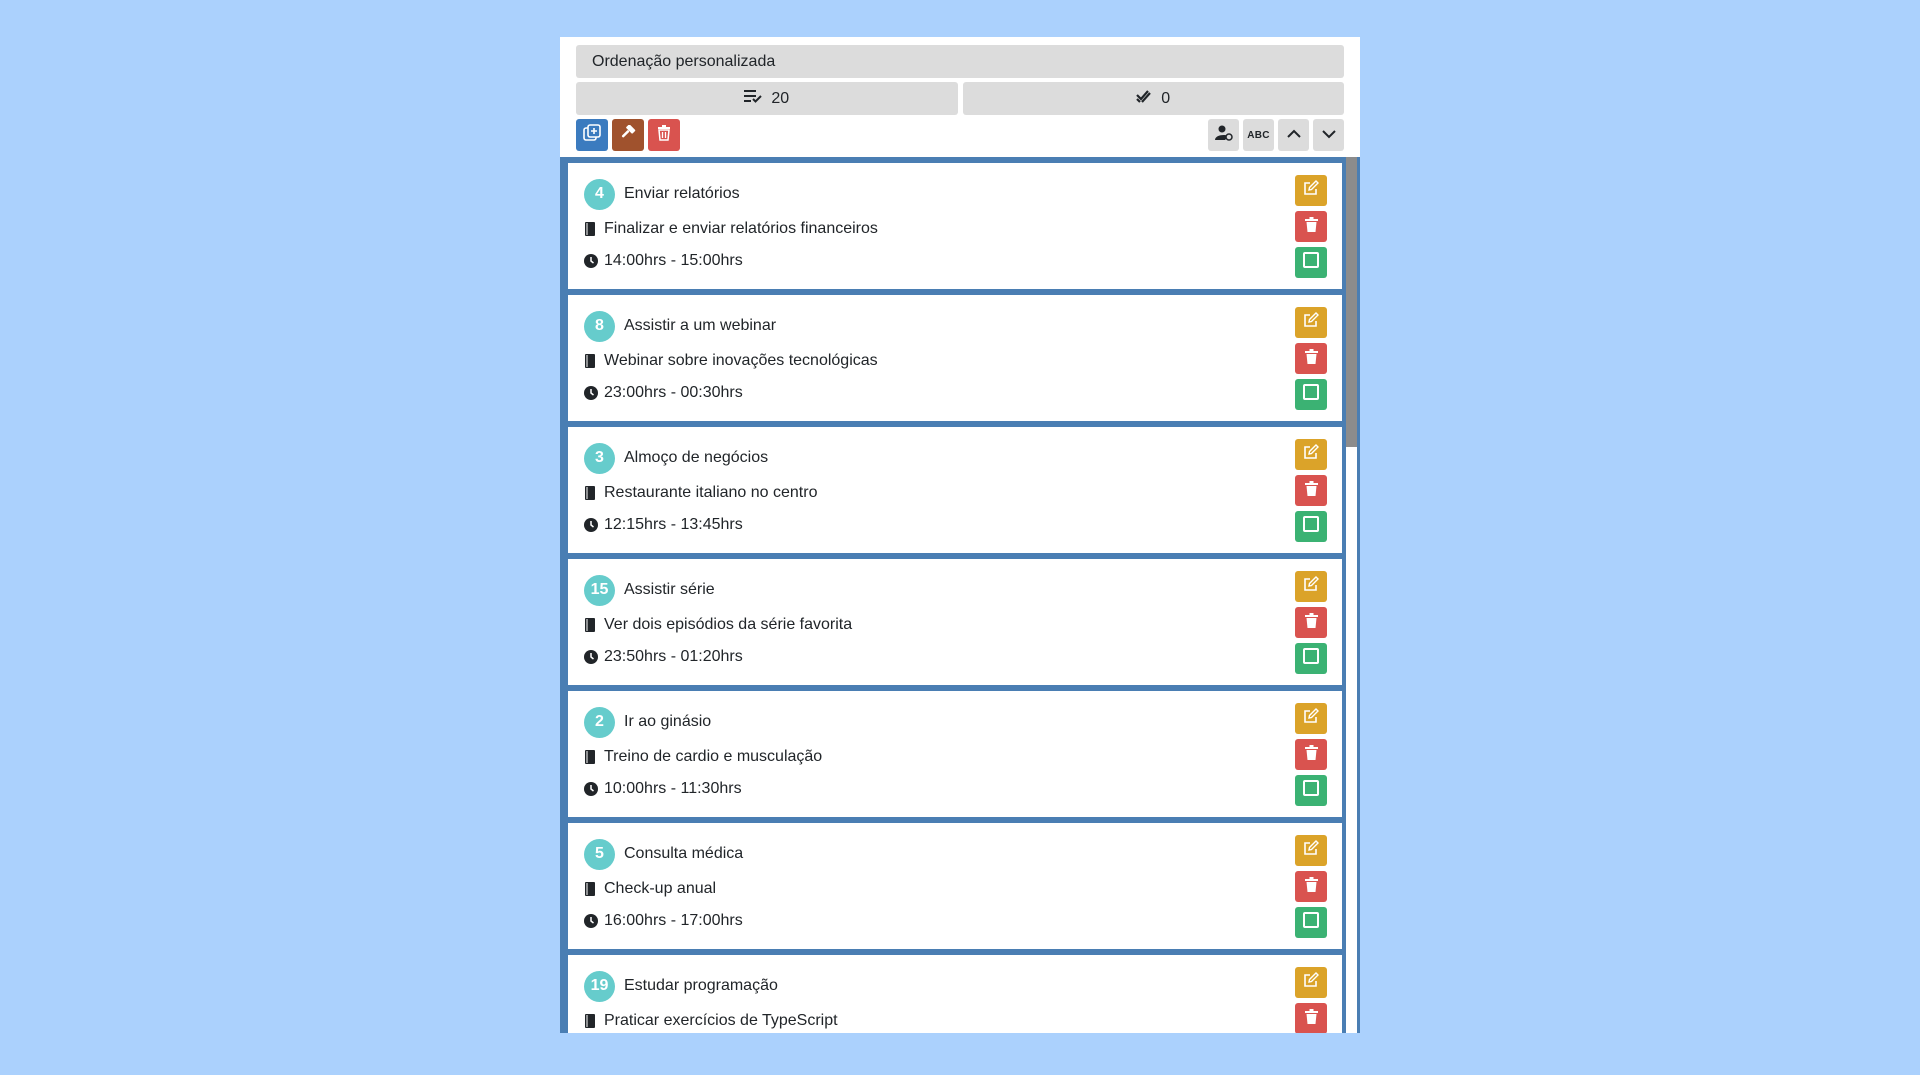 Image resolution: width=1920 pixels, height=1075 pixels. Describe the element at coordinates (673, 392) in the screenshot. I see `task-time: 23:00hrs - 00:30hrs` at that location.